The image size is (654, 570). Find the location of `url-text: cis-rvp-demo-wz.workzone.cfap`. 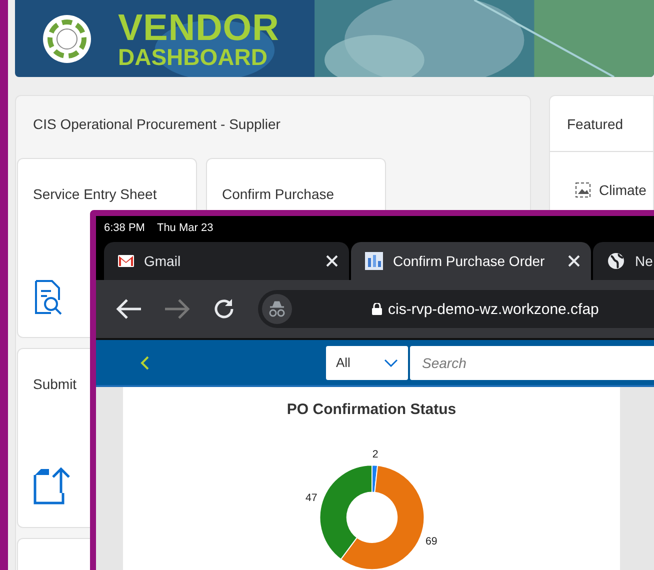

url-text: cis-rvp-demo-wz.workzone.cfap is located at coordinates (493, 309).